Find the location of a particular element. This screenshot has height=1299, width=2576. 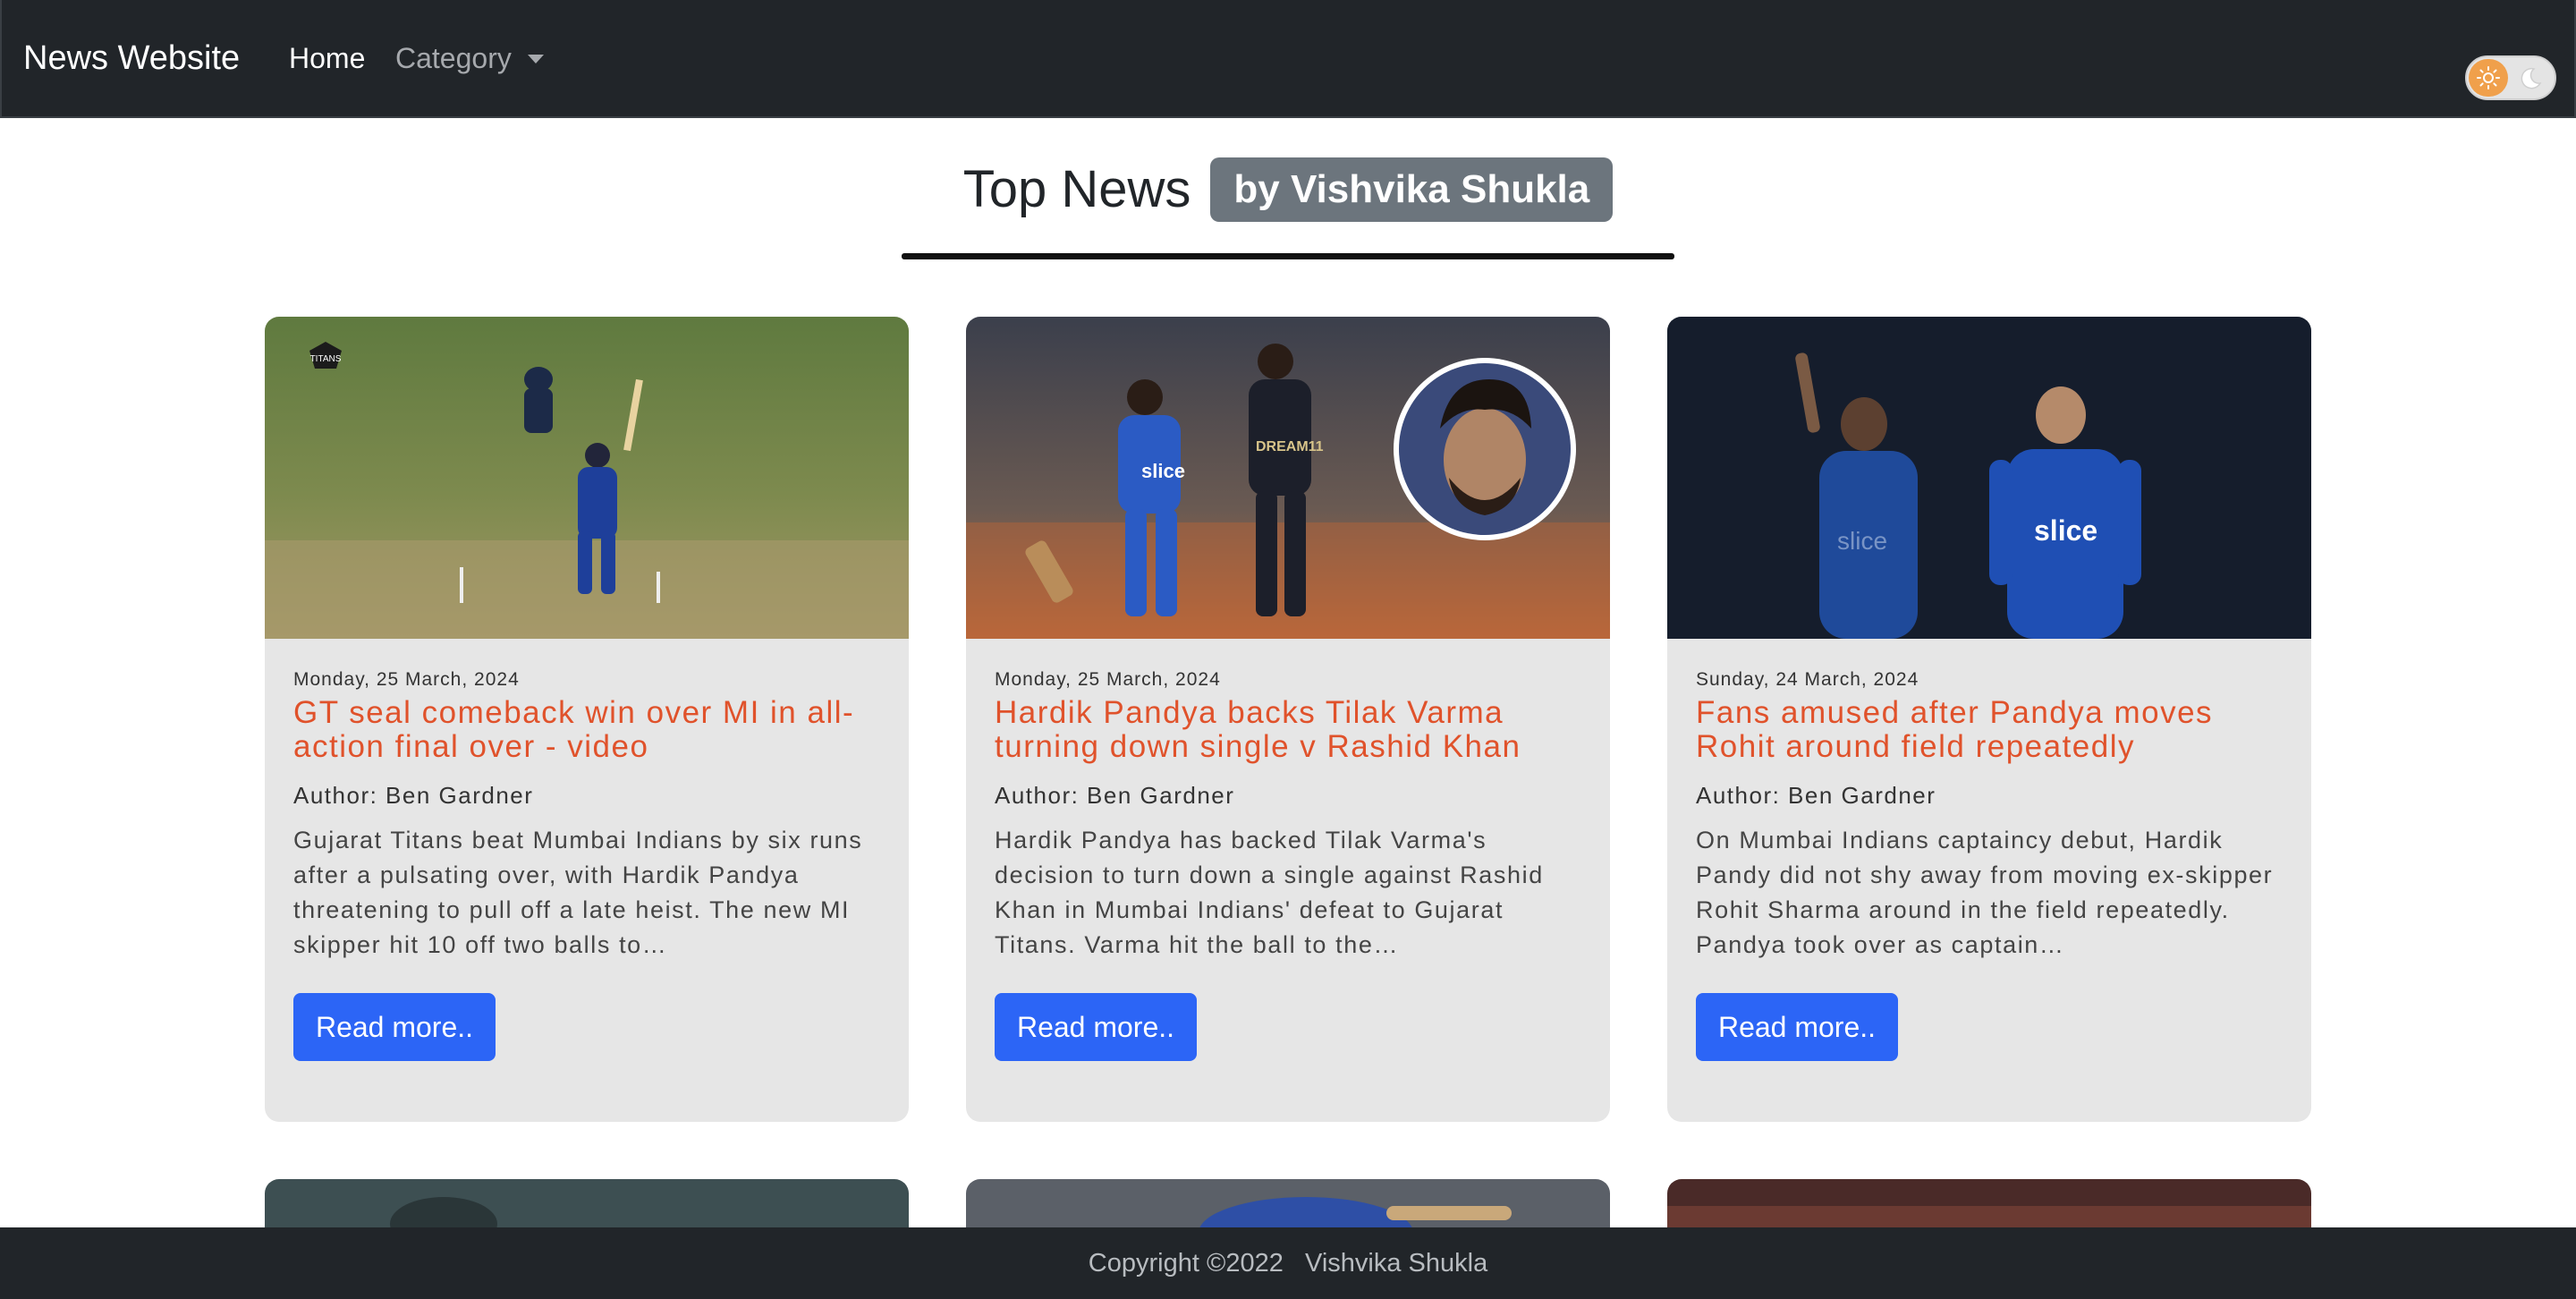

copyright-text: Copyright ©2022 Vishvika Shukla is located at coordinates (1288, 1263).